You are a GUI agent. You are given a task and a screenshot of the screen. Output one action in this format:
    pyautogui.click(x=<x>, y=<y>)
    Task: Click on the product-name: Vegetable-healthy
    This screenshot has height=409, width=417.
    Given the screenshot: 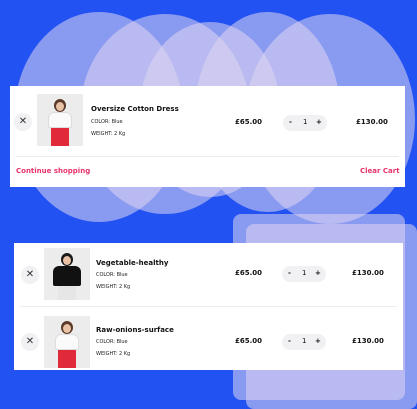 What is the action you would take?
    pyautogui.click(x=132, y=263)
    